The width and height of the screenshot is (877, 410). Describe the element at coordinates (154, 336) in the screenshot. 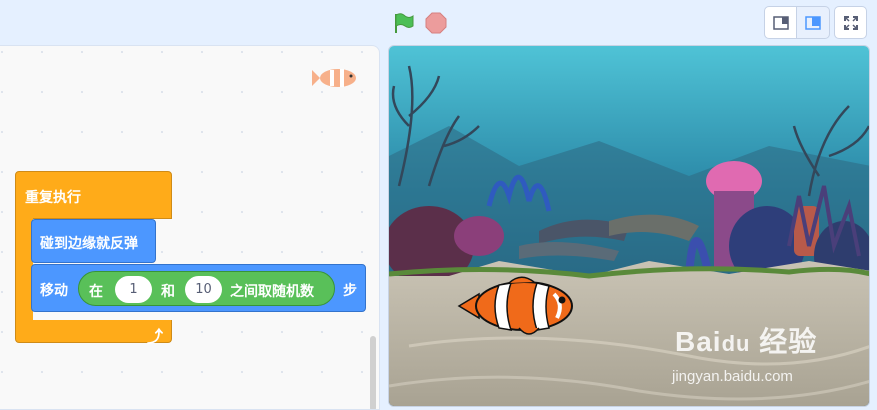

I see `loop-arrow-icon: ⤴` at that location.